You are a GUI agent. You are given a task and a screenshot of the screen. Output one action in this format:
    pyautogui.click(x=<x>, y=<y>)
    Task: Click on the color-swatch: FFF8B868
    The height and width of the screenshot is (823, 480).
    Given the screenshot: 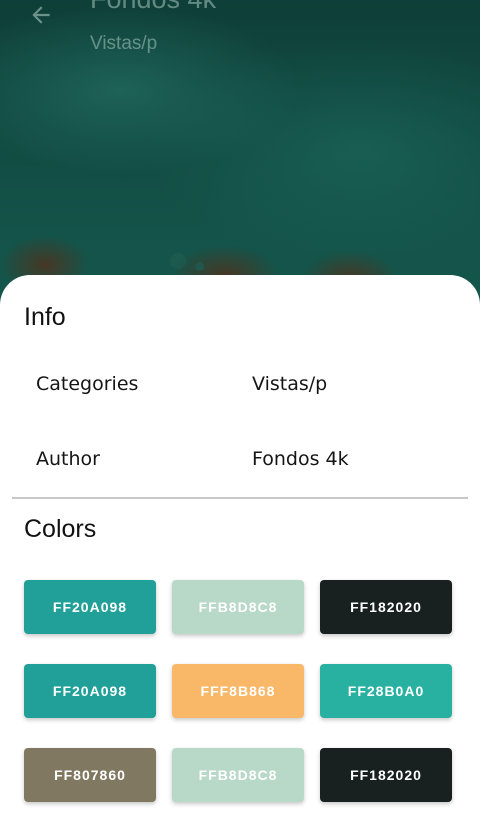 What is the action you would take?
    pyautogui.click(x=238, y=691)
    